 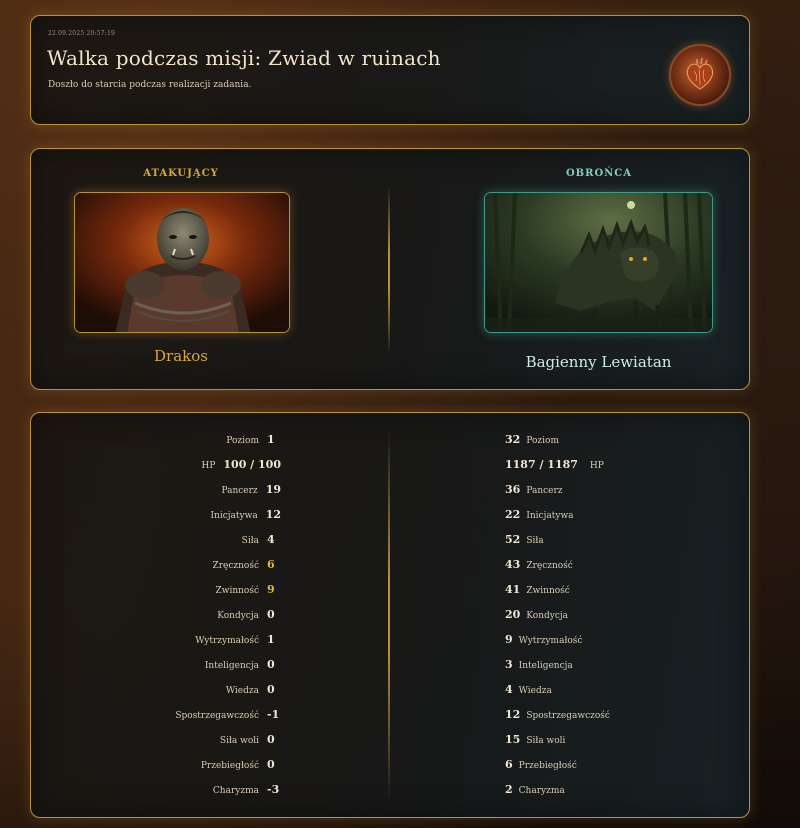 What do you see at coordinates (273, 789) in the screenshot?
I see `stat-value: -3` at bounding box center [273, 789].